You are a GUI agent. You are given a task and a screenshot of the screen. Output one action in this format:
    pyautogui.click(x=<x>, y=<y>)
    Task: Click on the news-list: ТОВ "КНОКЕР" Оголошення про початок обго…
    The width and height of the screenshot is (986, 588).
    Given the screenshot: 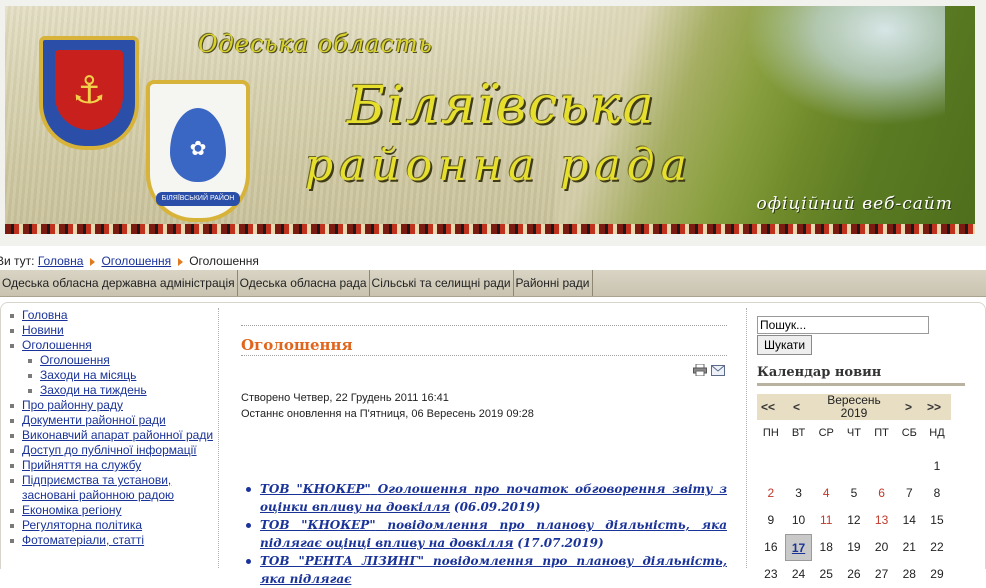 What is the action you would take?
    pyautogui.click(x=486, y=534)
    